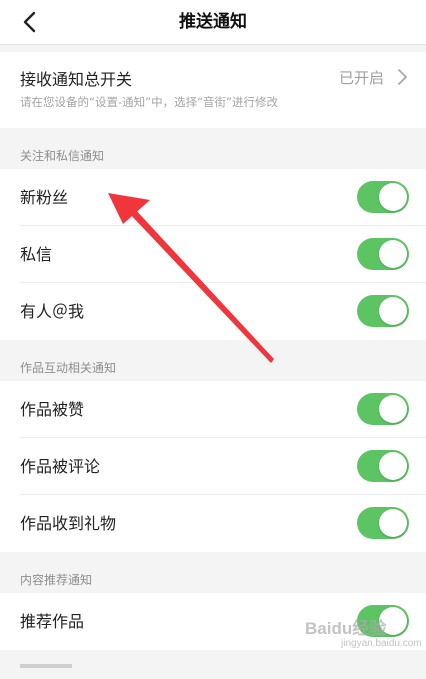 This screenshot has height=679, width=426. What do you see at coordinates (68, 523) in the screenshot?
I see `setting-label: 作品收到礼物` at bounding box center [68, 523].